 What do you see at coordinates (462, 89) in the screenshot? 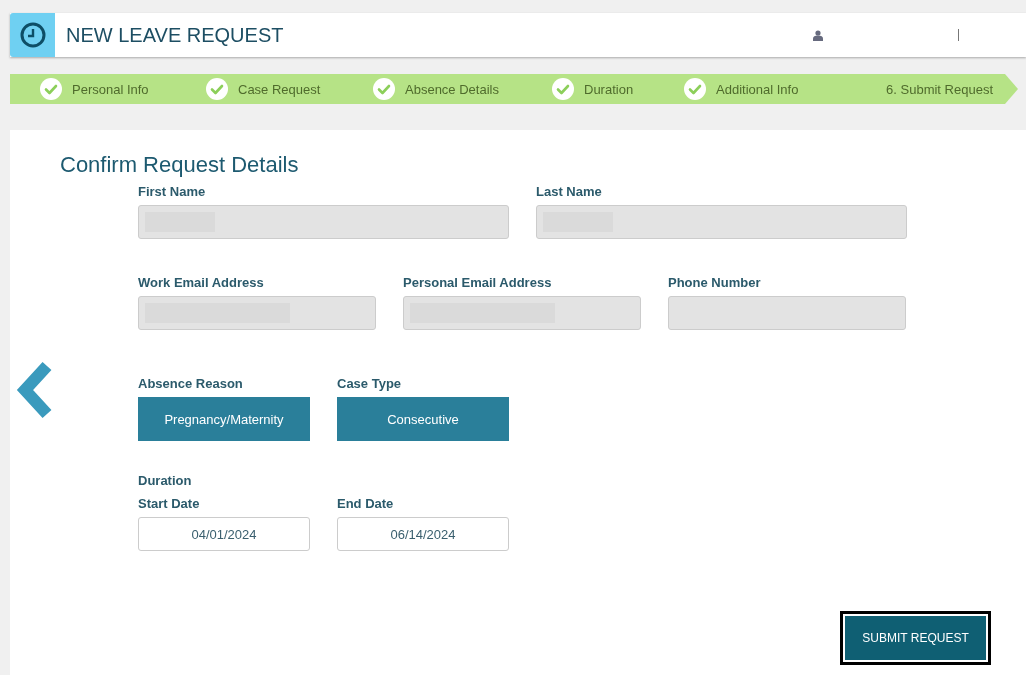
I see `step-item: Absence Details` at bounding box center [462, 89].